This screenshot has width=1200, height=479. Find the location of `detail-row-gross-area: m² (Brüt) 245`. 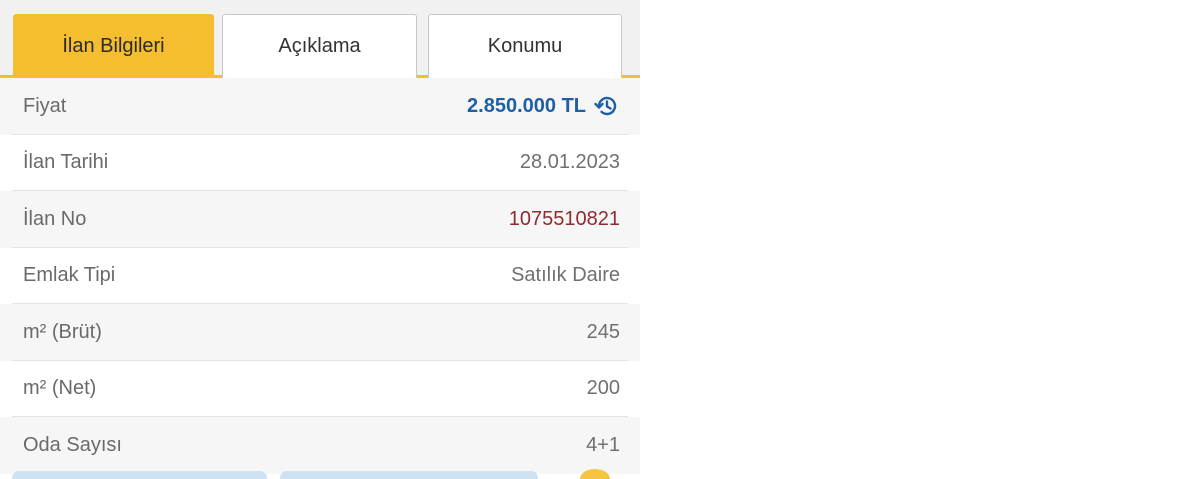

detail-row-gross-area: m² (Brüt) 245 is located at coordinates (320, 332).